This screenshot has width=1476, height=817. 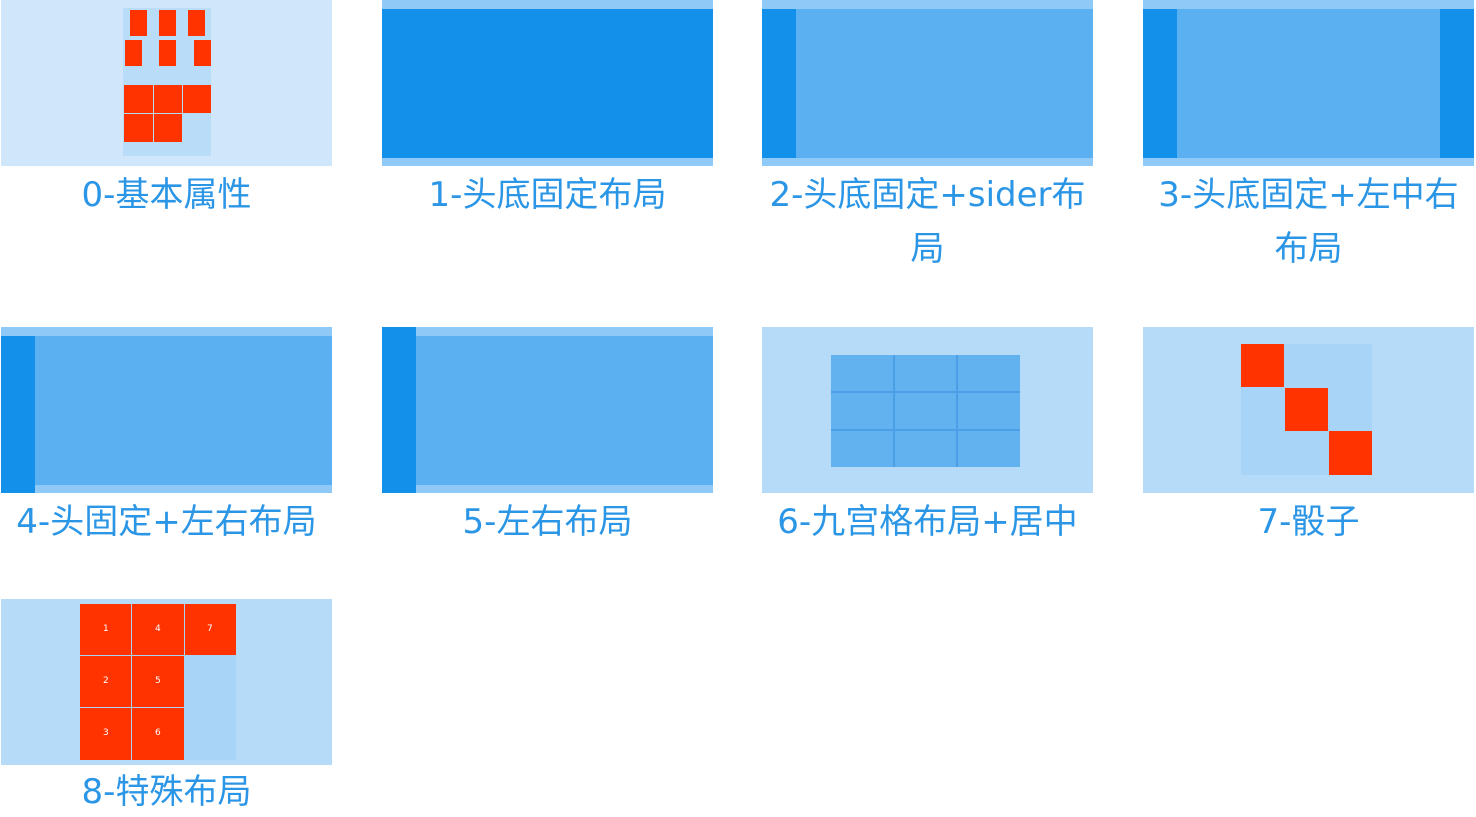 I want to click on layout-card-basic-properties: 0-基本属性, so click(x=166, y=110).